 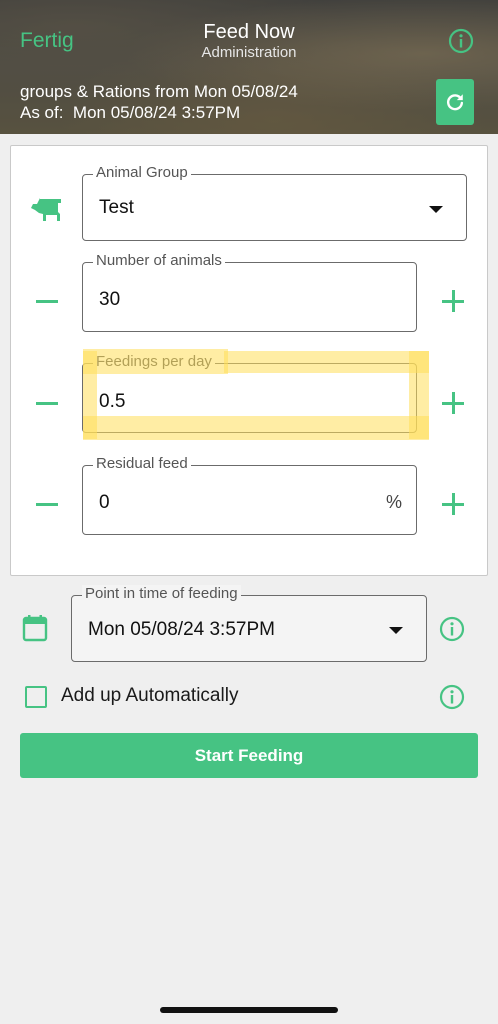 I want to click on feeding-time-label: Point in time of feeding, so click(x=161, y=594).